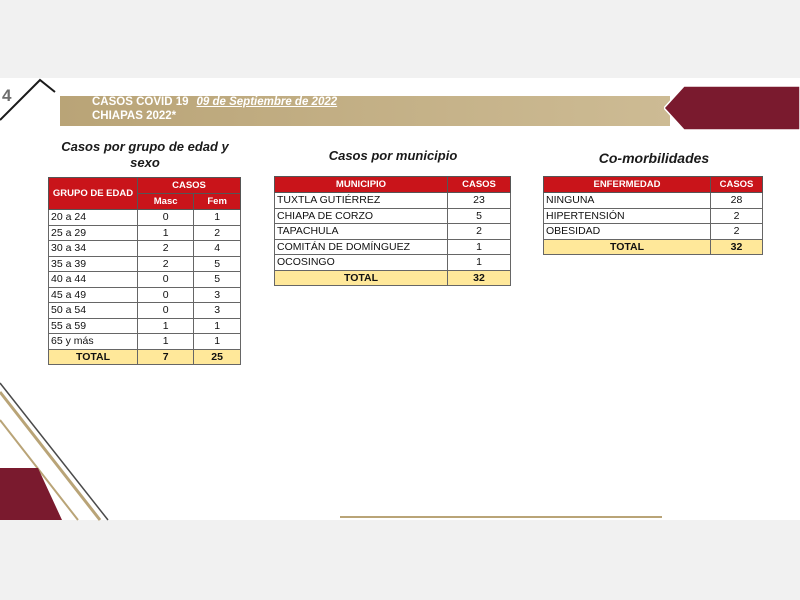  What do you see at coordinates (93, 263) in the screenshot?
I see `age-group-cell: 35 a 39` at bounding box center [93, 263].